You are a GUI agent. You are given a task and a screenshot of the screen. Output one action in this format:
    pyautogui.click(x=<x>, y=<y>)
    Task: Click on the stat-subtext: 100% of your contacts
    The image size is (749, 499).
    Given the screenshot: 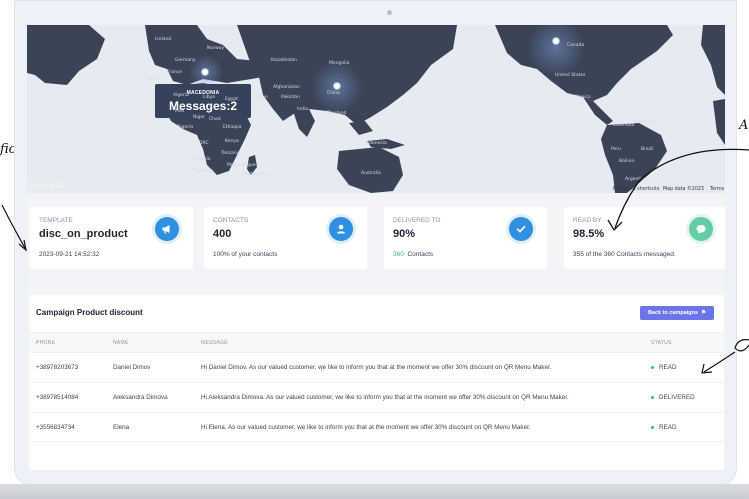 What is the action you would take?
    pyautogui.click(x=245, y=254)
    